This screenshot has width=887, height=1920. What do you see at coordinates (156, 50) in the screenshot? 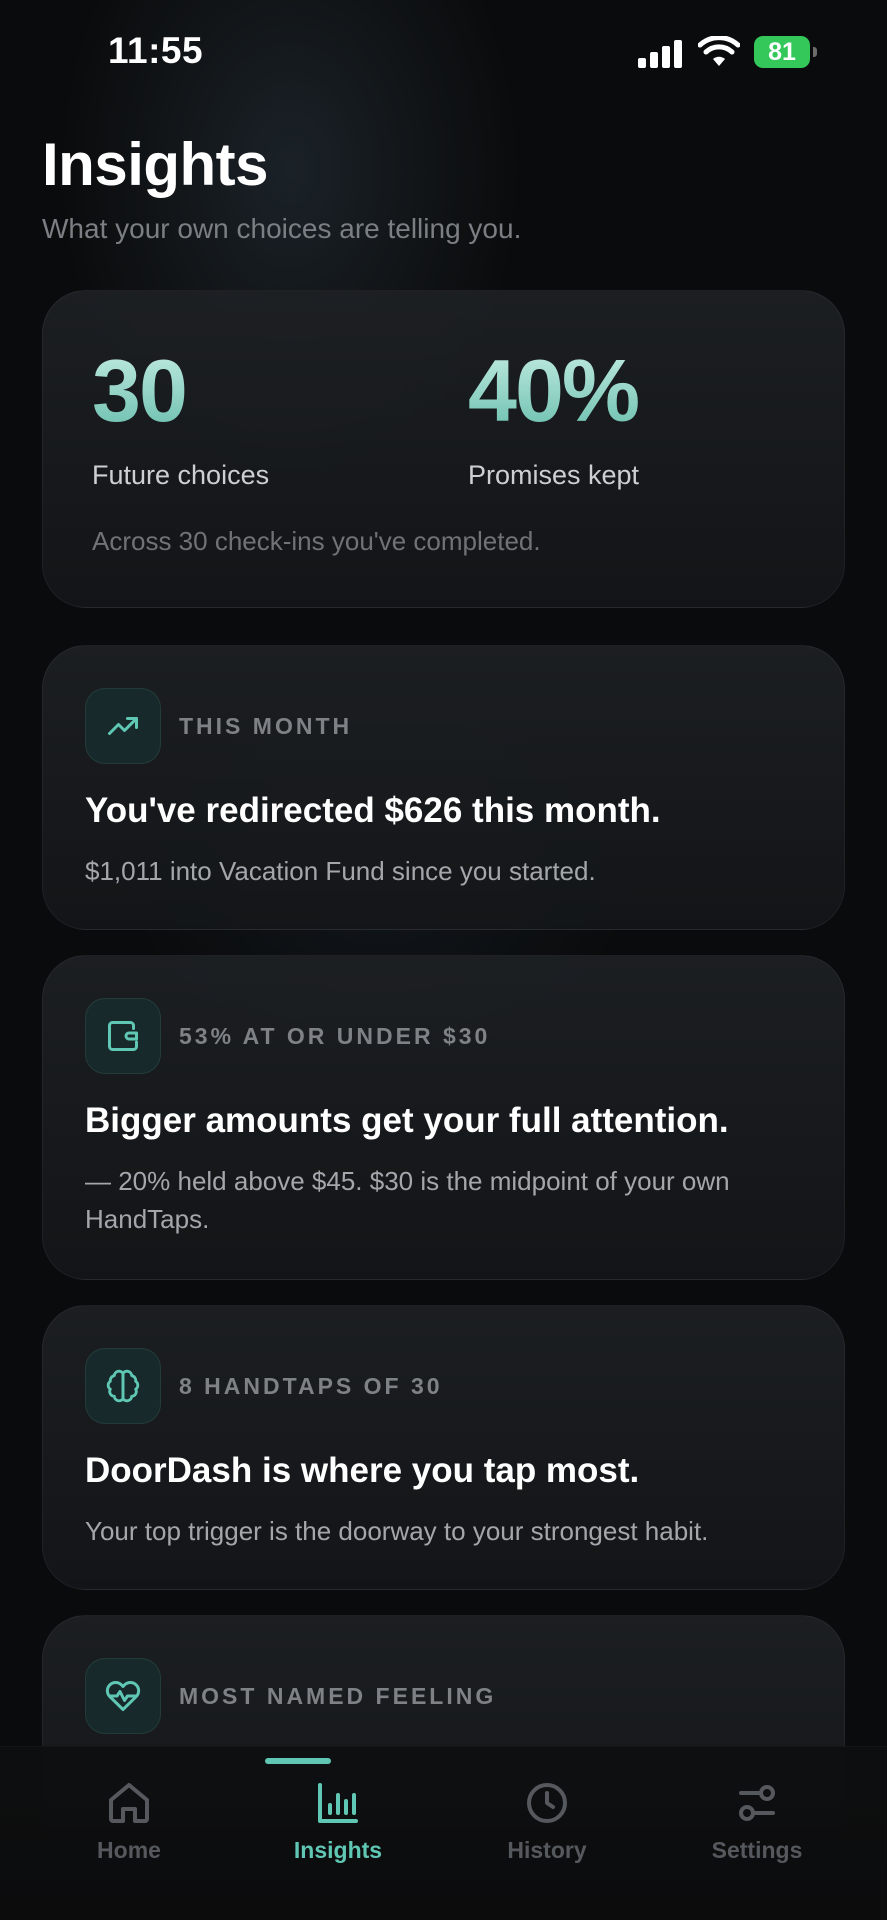
I see `status-time: 11:55` at bounding box center [156, 50].